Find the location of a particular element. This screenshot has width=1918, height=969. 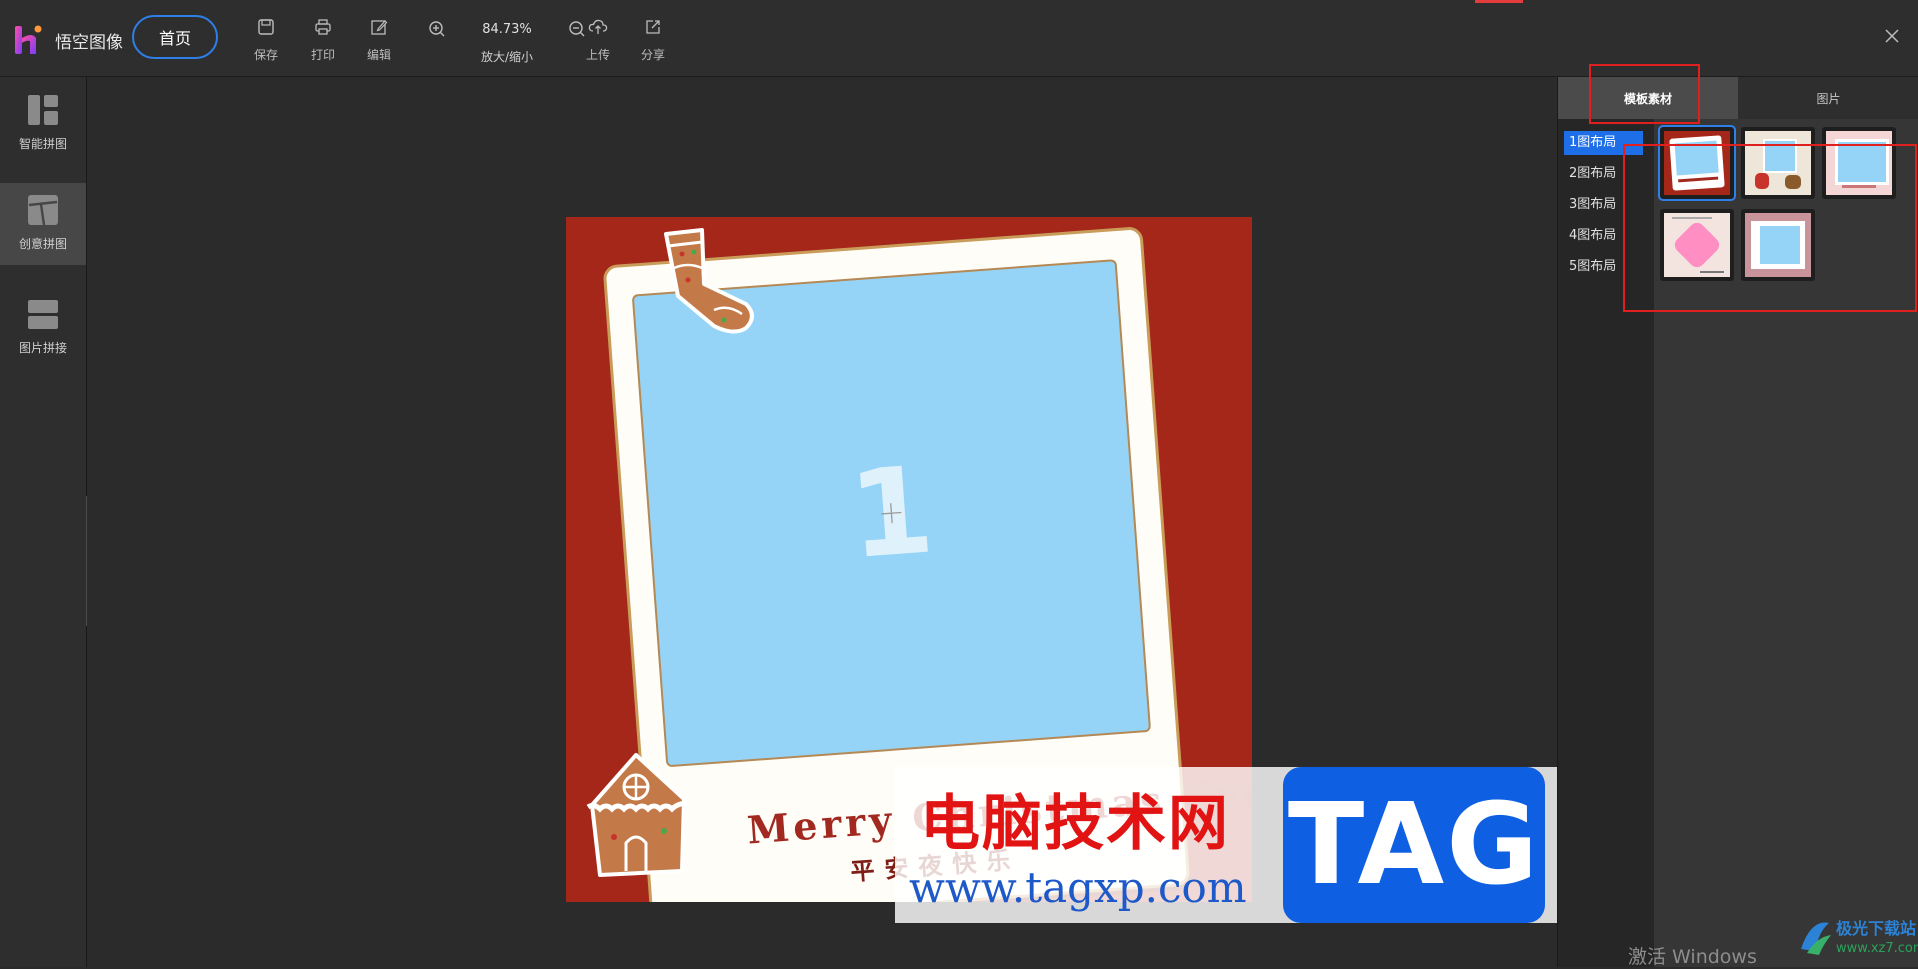

activate-windows-text: 激活 Windows is located at coordinates (1692, 957).